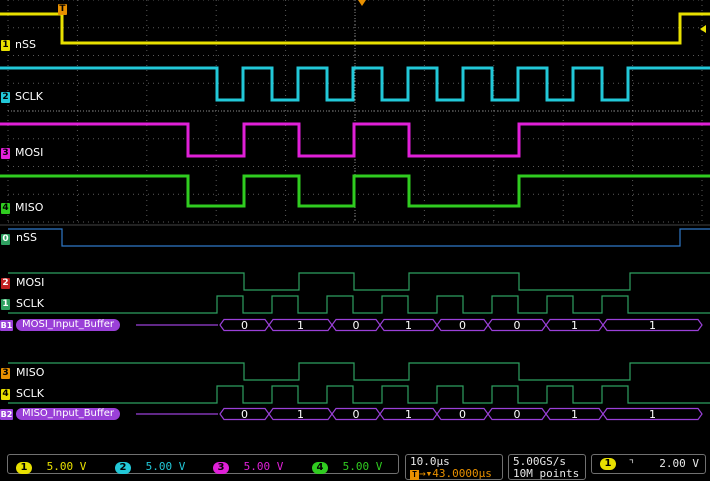 The width and height of the screenshot is (710, 481). Describe the element at coordinates (362, 3) in the screenshot. I see `expansion-point-icon` at that location.